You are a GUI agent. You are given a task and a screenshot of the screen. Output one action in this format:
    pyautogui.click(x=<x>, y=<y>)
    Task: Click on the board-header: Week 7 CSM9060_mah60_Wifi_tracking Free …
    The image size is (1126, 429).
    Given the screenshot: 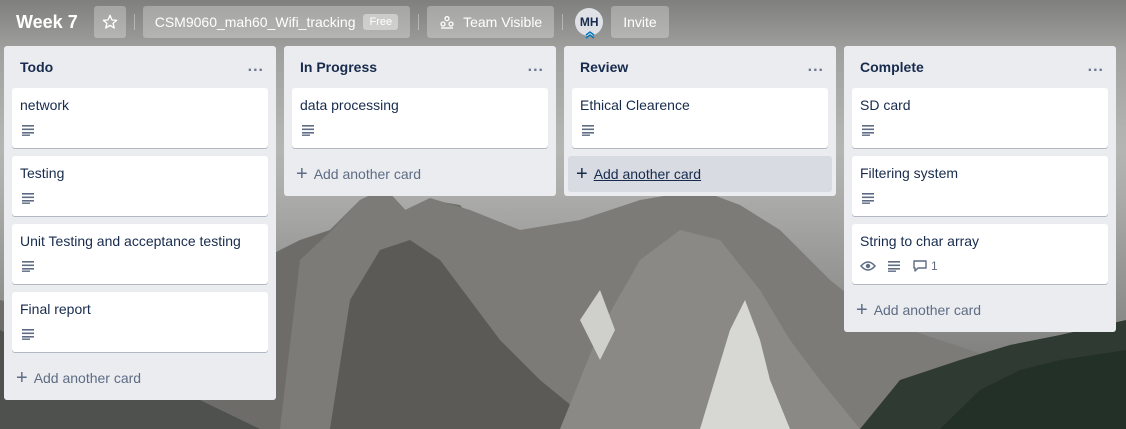 What is the action you would take?
    pyautogui.click(x=563, y=22)
    